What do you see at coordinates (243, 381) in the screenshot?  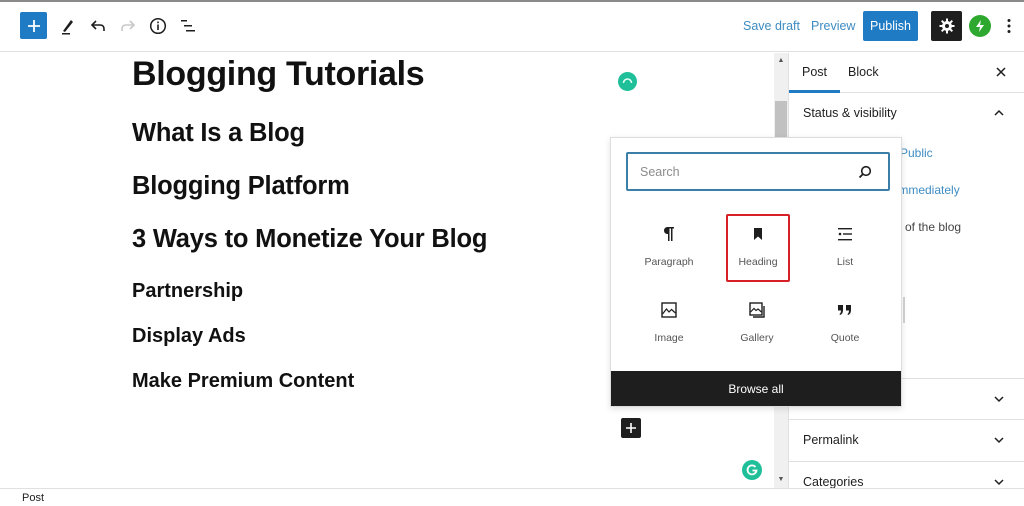 I see `heading-block: Make Premium Content` at bounding box center [243, 381].